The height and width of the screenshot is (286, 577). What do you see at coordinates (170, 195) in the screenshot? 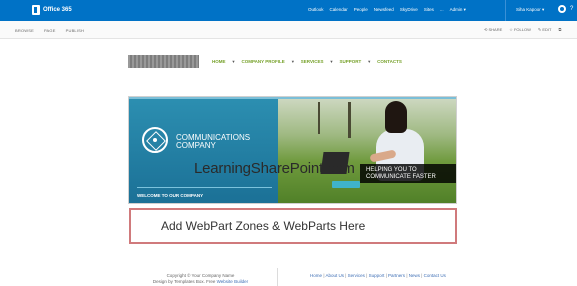
I see `welcome-text: WELCOME TO OUR COMPANY` at bounding box center [170, 195].